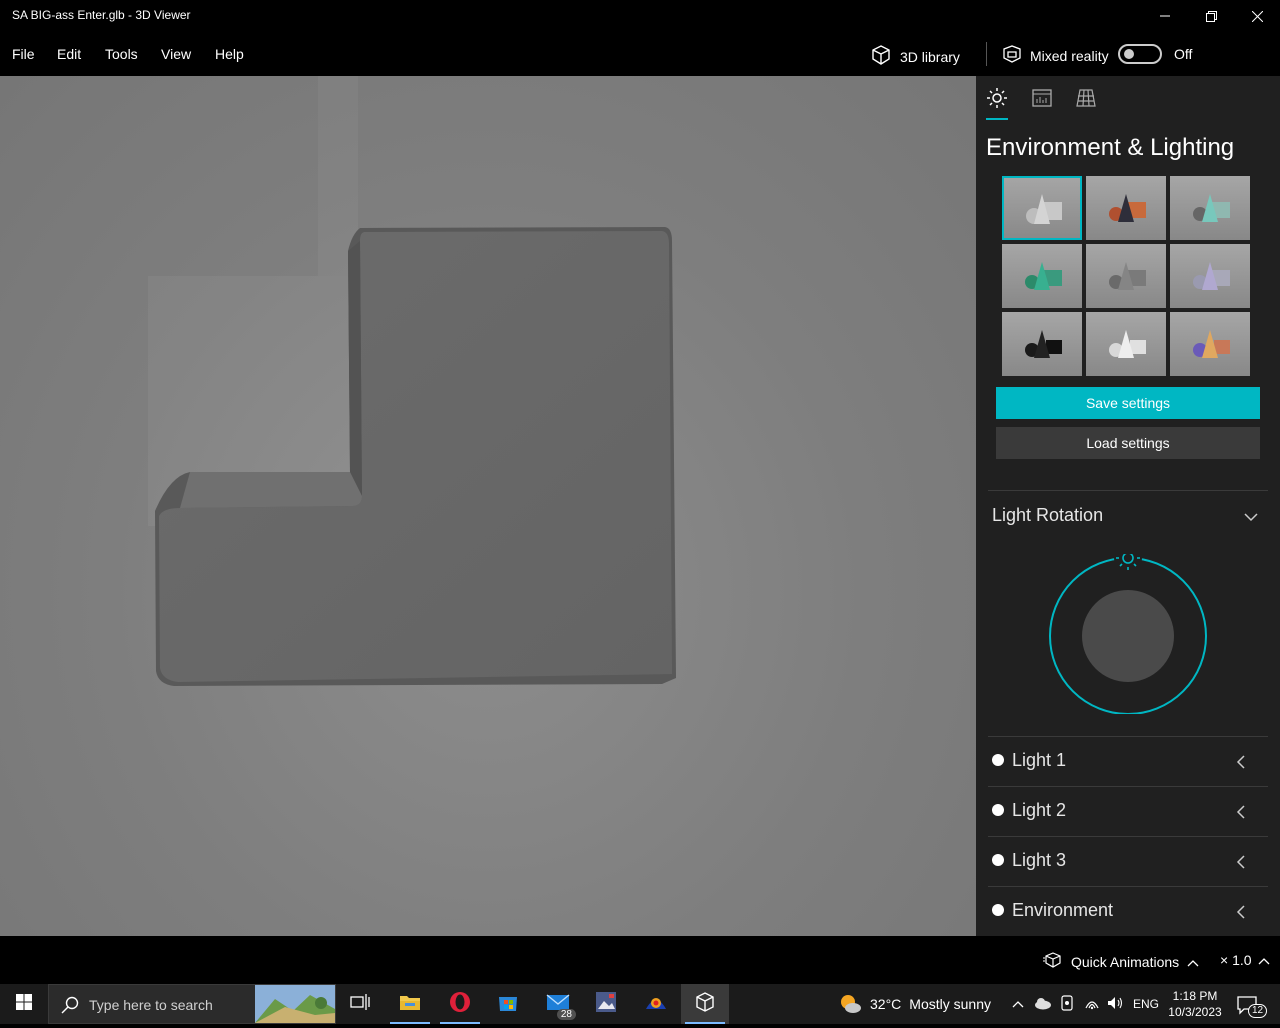 The width and height of the screenshot is (1280, 1028). I want to click on windows-taskbar: Type here to search 28 32°C Mostly sunny, so click(640, 1004).